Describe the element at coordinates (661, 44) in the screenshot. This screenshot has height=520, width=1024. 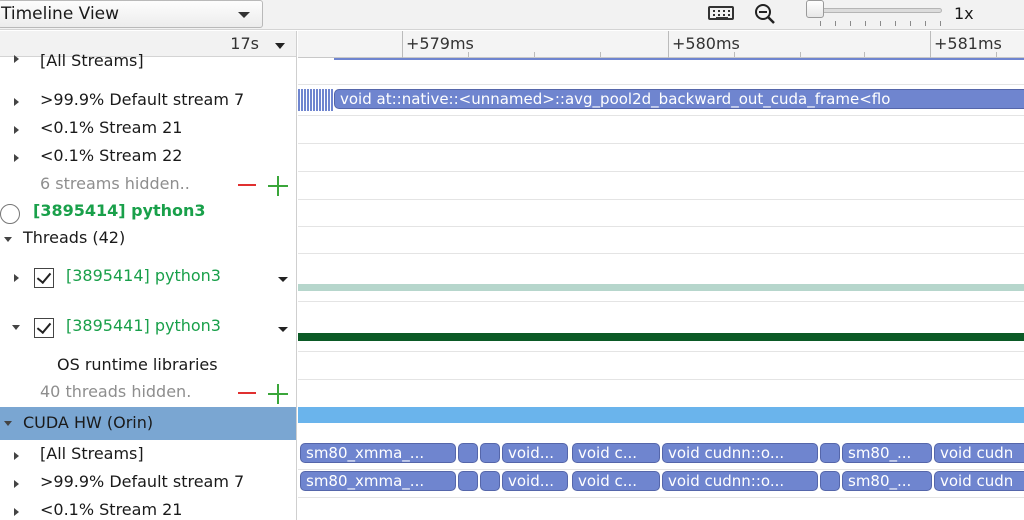
I see `time-ruler: +579ms +580ms +581ms` at that location.